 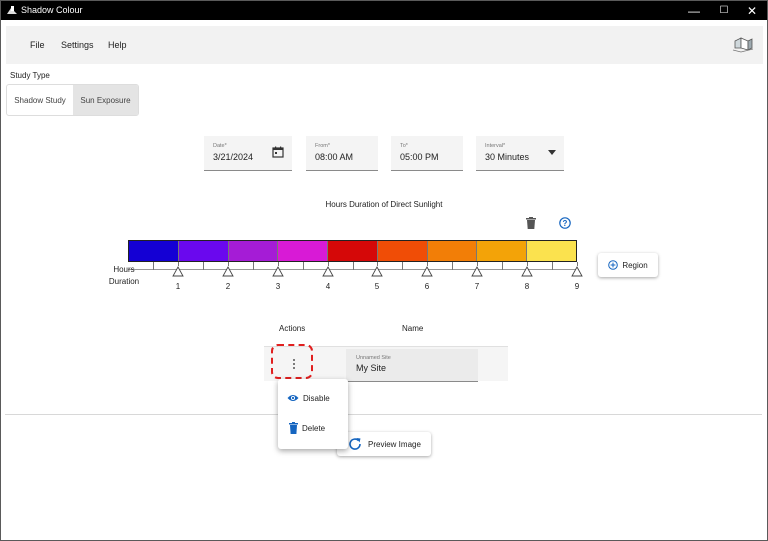 What do you see at coordinates (124, 281) in the screenshot?
I see `axis-title-duration: Duration` at bounding box center [124, 281].